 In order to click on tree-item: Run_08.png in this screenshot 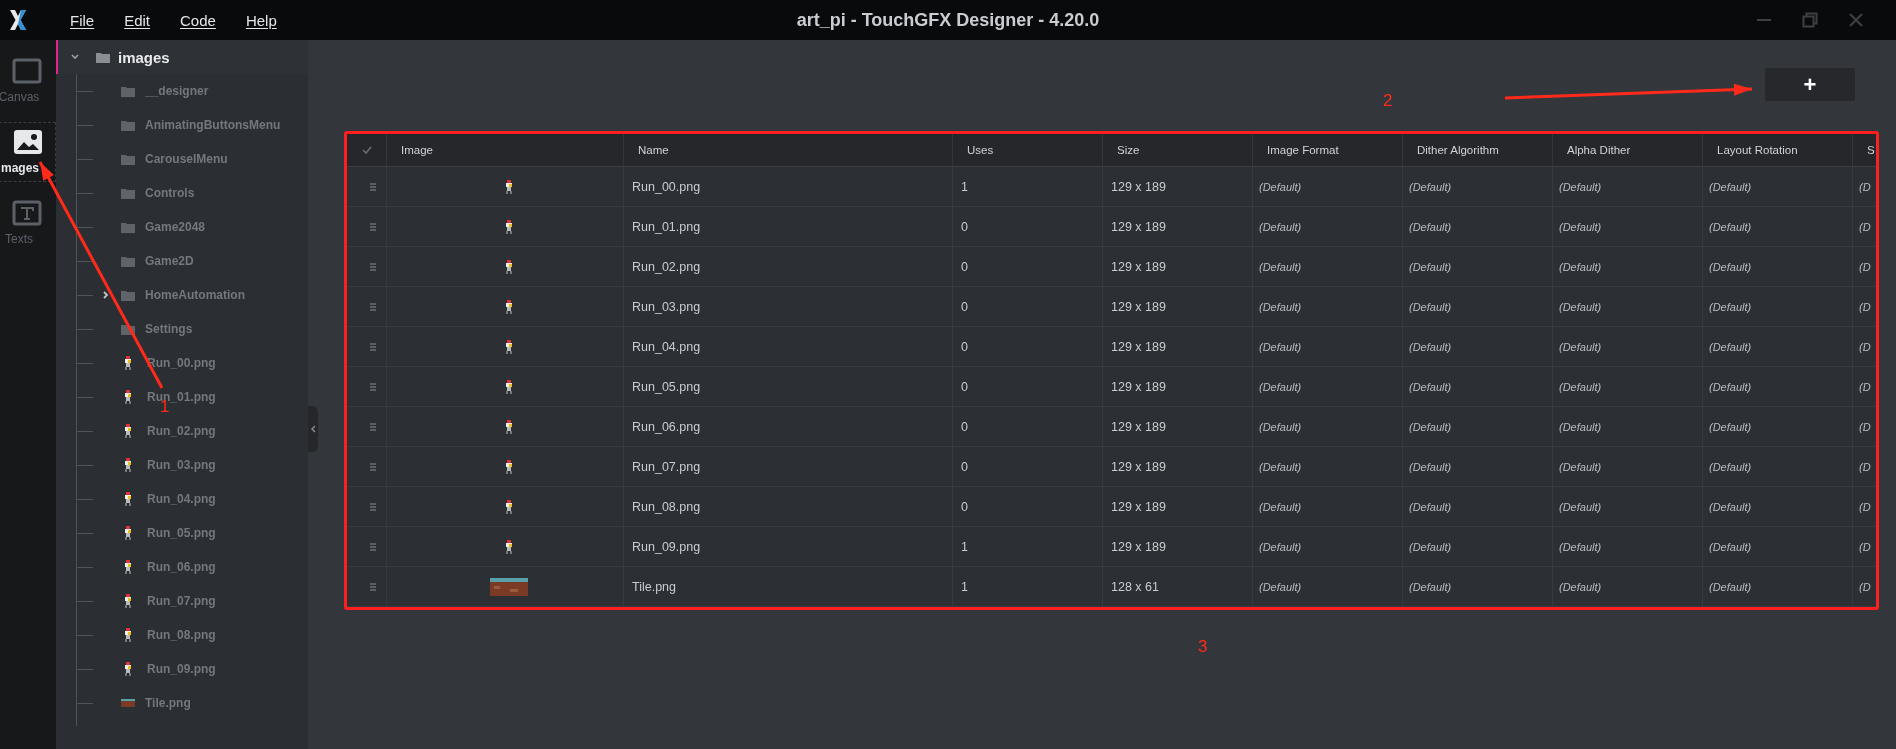, I will do `click(181, 635)`.